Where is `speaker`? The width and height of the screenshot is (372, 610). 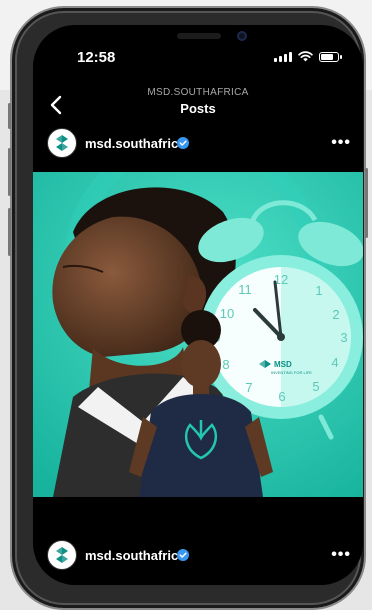 speaker is located at coordinates (199, 36).